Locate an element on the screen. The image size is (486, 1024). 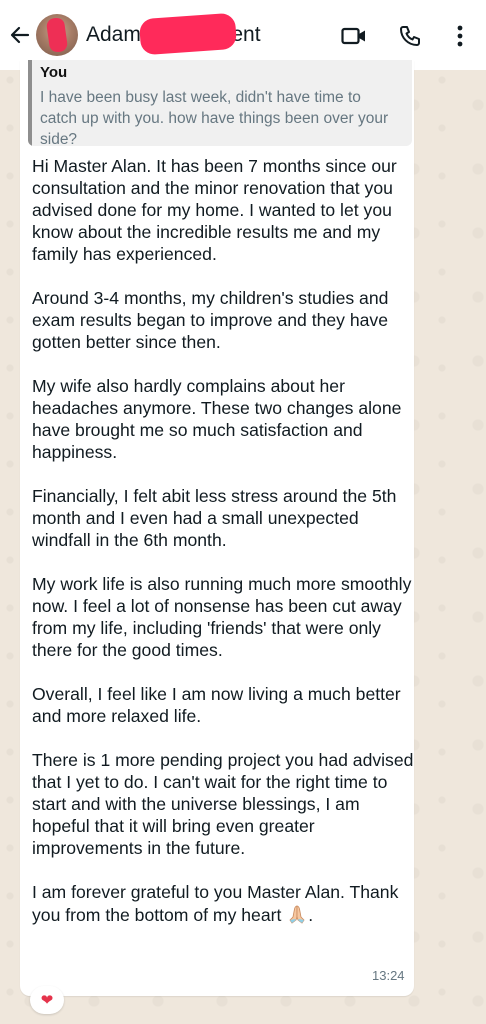
avatar is located at coordinates (57, 35).